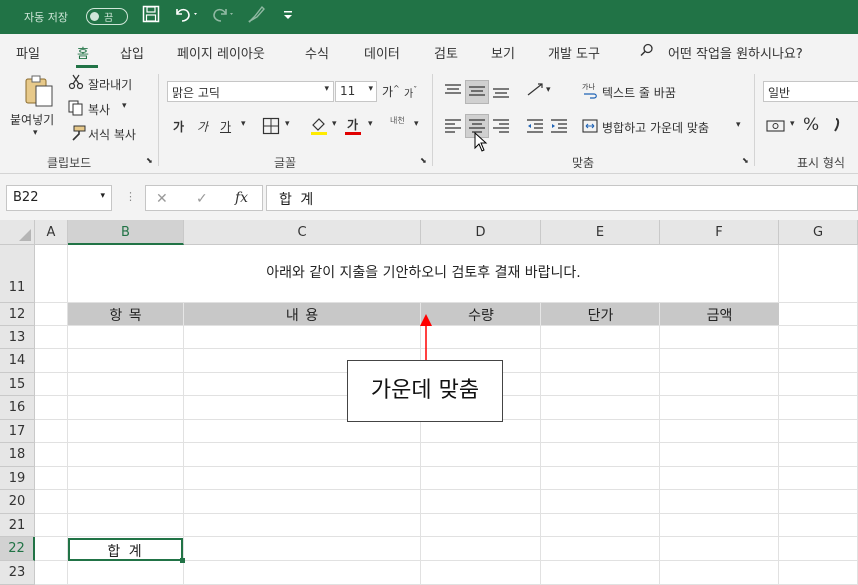 Image resolution: width=858 pixels, height=585 pixels. I want to click on underline-button: 가, so click(225, 126).